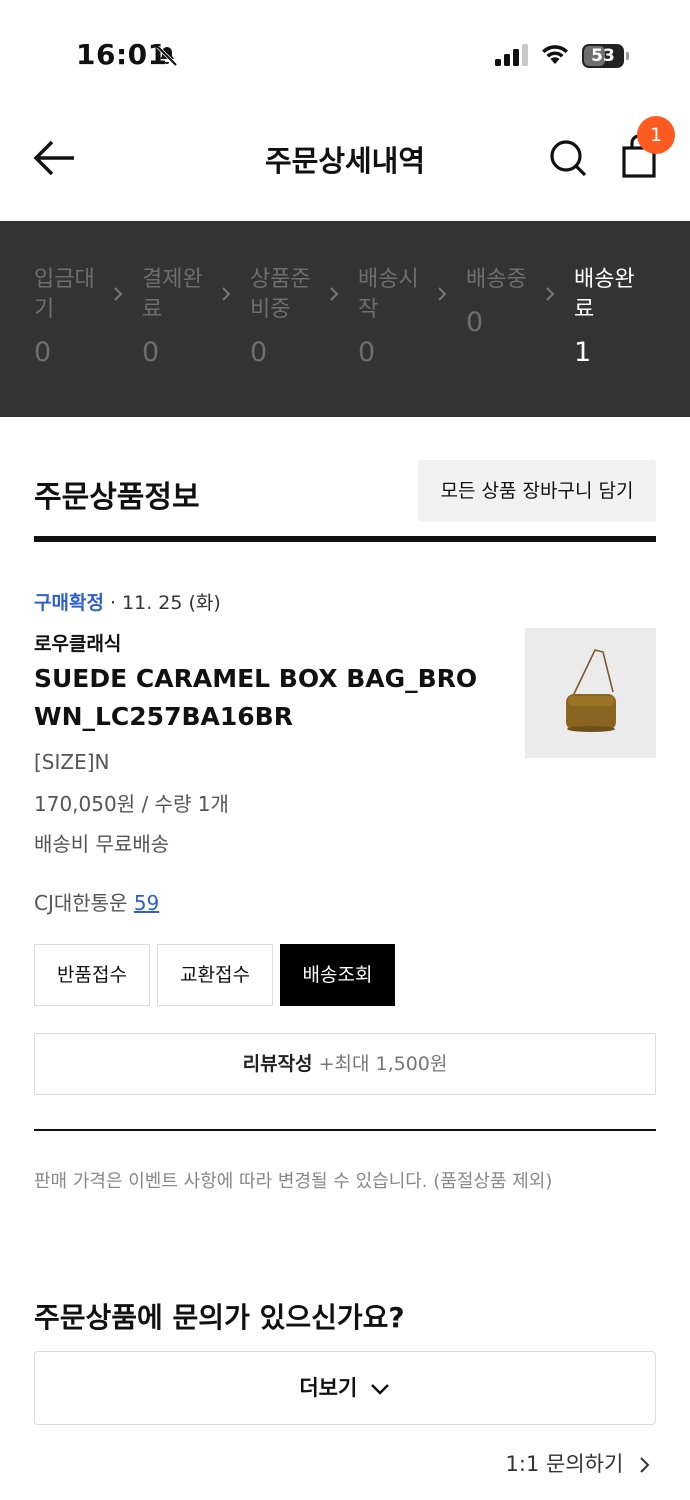 This screenshot has width=690, height=1500. I want to click on step-label: 배송시작, so click(388, 294).